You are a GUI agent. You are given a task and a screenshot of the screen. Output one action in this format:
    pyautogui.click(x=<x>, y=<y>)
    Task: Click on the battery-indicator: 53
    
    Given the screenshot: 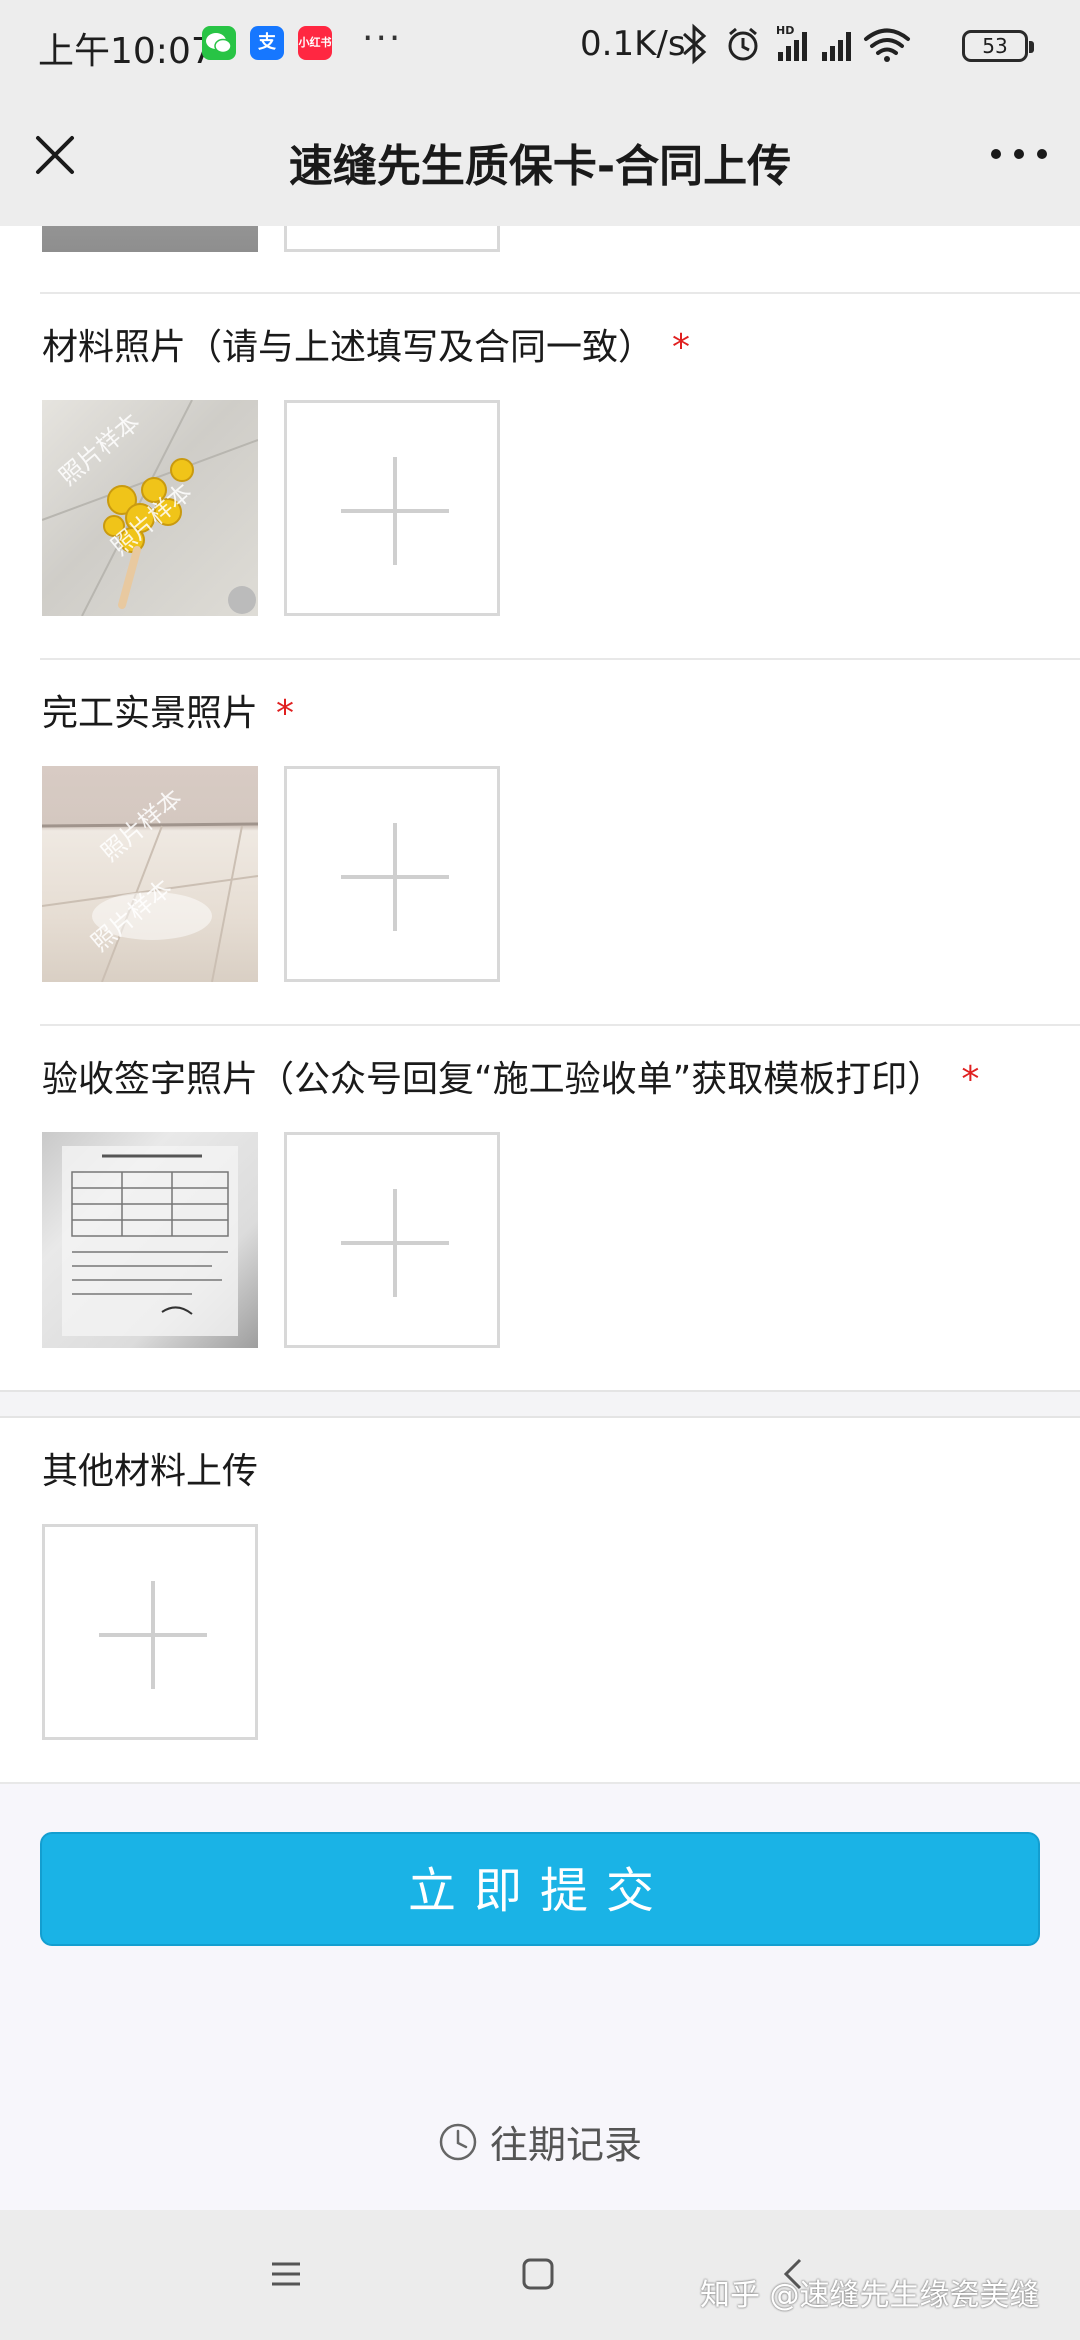 What is the action you would take?
    pyautogui.click(x=998, y=46)
    